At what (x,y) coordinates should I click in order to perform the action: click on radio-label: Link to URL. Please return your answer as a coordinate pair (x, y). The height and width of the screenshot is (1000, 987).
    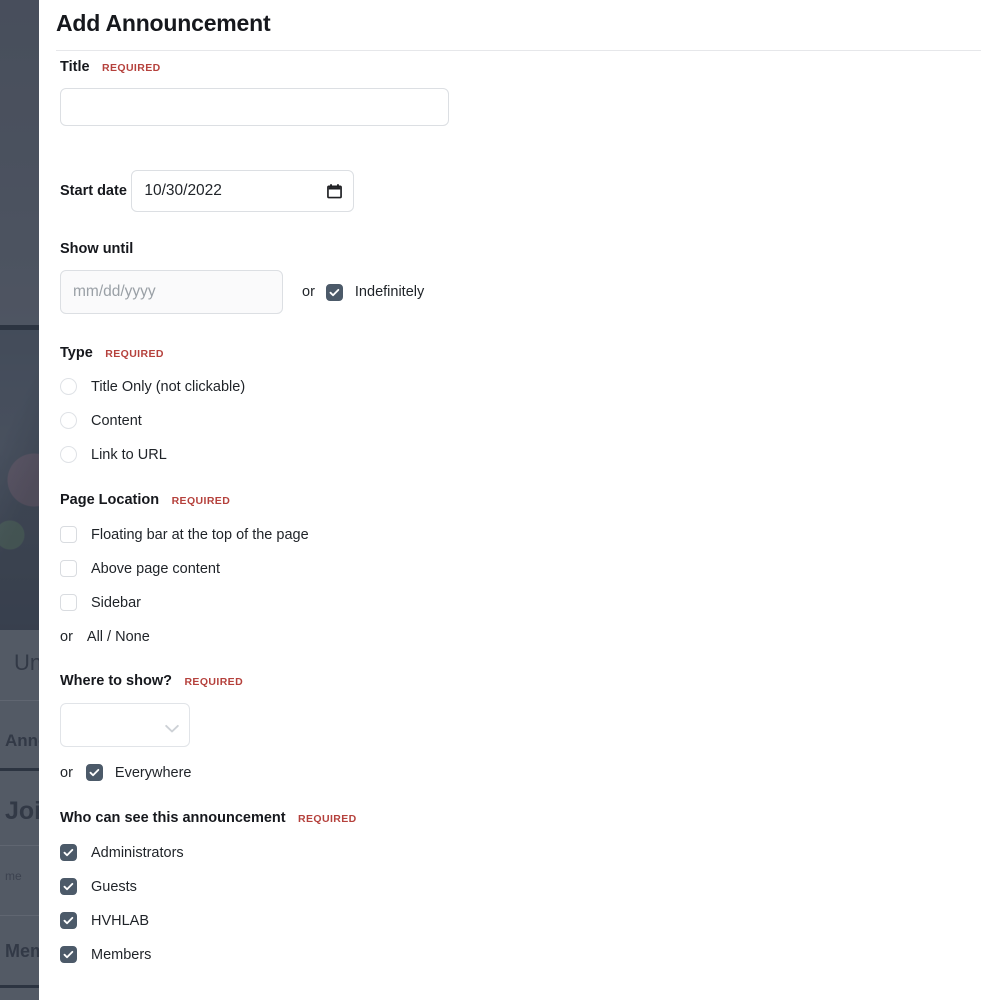
    Looking at the image, I should click on (129, 454).